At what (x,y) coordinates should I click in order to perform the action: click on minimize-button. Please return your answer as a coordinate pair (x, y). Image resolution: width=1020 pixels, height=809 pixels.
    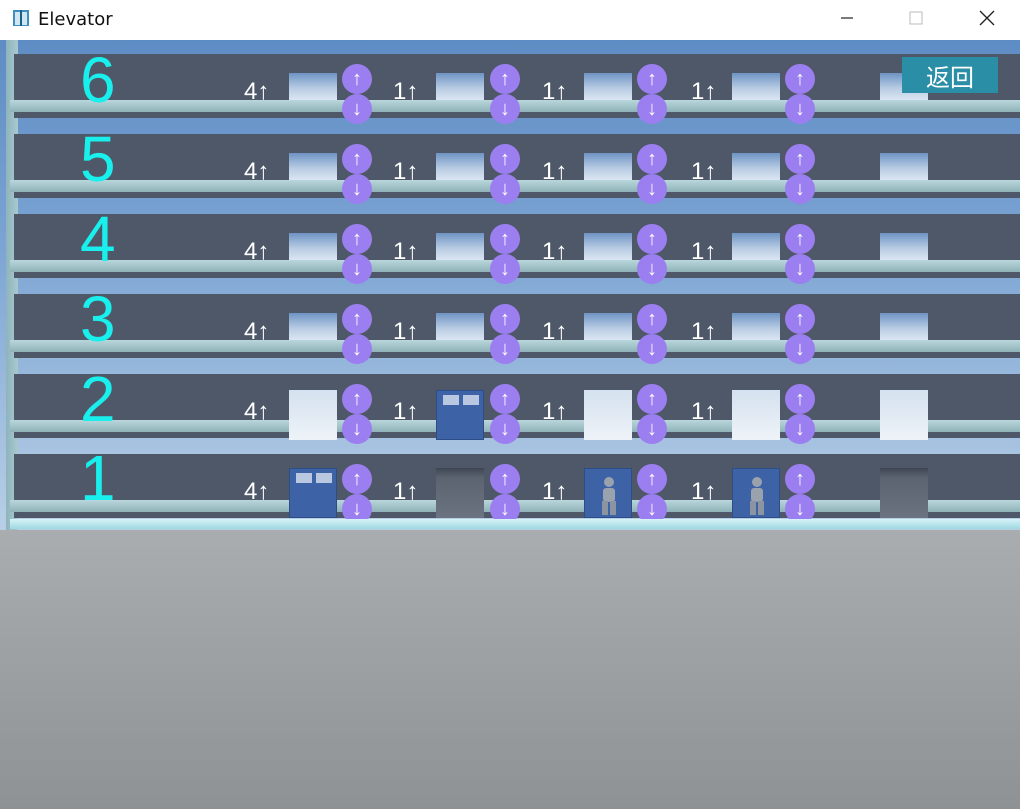
    Looking at the image, I should click on (847, 18).